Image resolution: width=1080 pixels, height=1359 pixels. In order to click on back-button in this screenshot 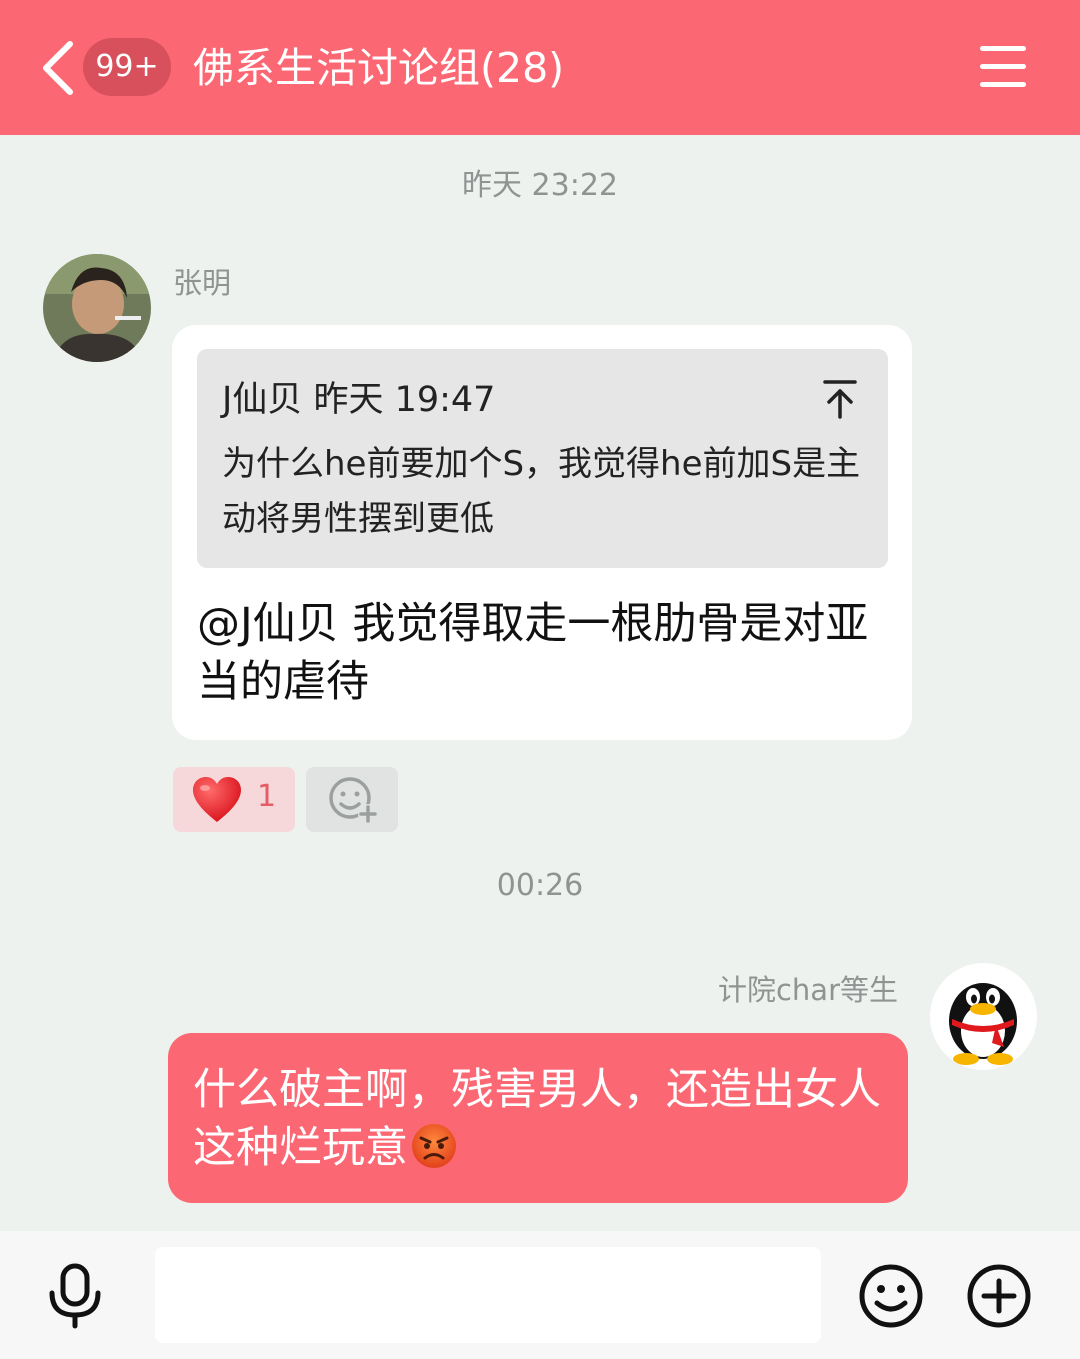, I will do `click(61, 68)`.